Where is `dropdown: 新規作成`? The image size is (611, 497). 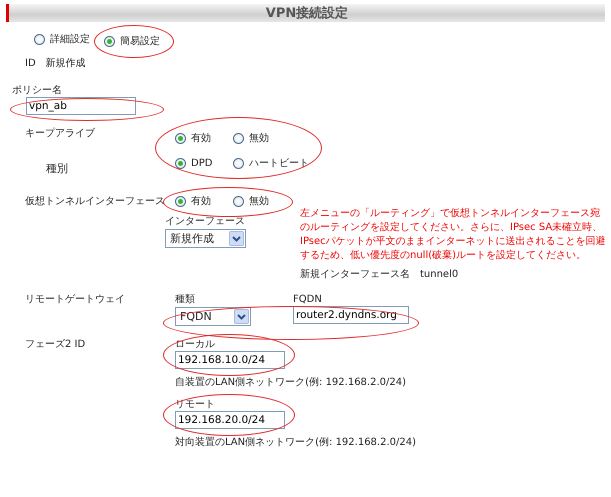 dropdown: 新規作成 is located at coordinates (205, 238).